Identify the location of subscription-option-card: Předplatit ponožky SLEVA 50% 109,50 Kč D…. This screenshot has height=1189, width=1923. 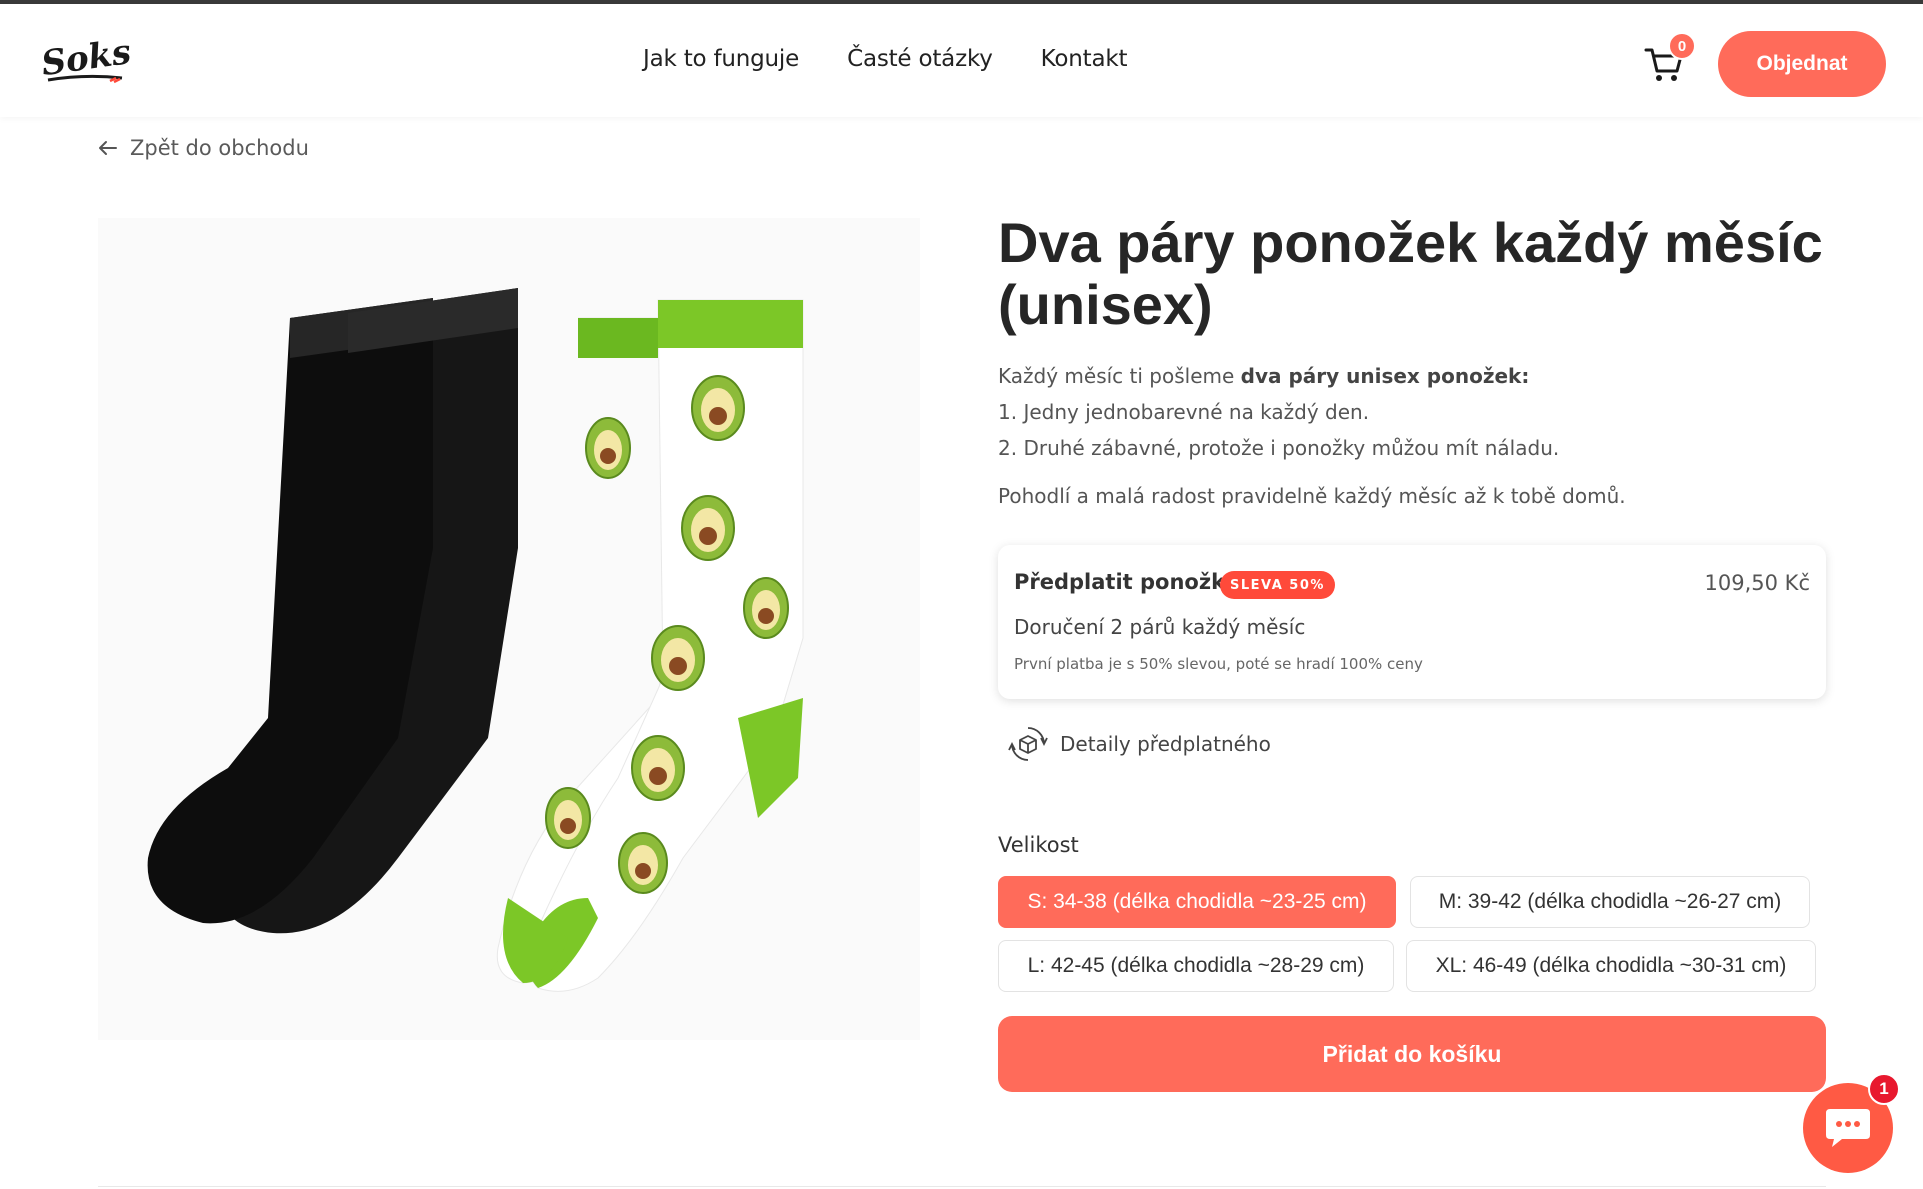
(1412, 622).